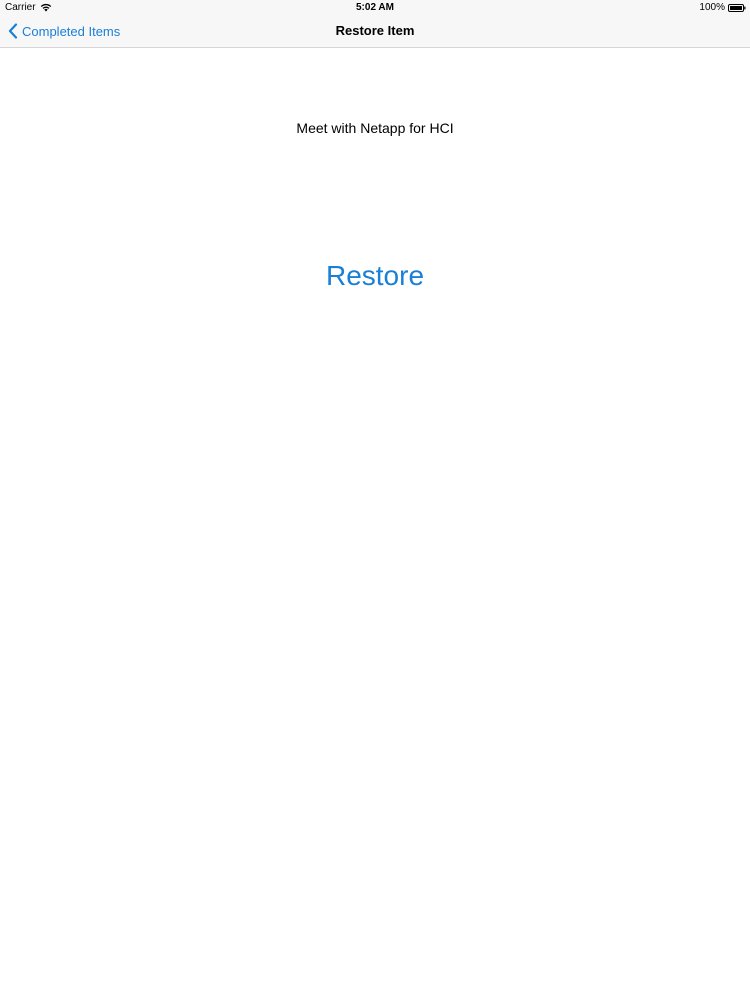  What do you see at coordinates (712, 7) in the screenshot?
I see `battery-percent: 100%` at bounding box center [712, 7].